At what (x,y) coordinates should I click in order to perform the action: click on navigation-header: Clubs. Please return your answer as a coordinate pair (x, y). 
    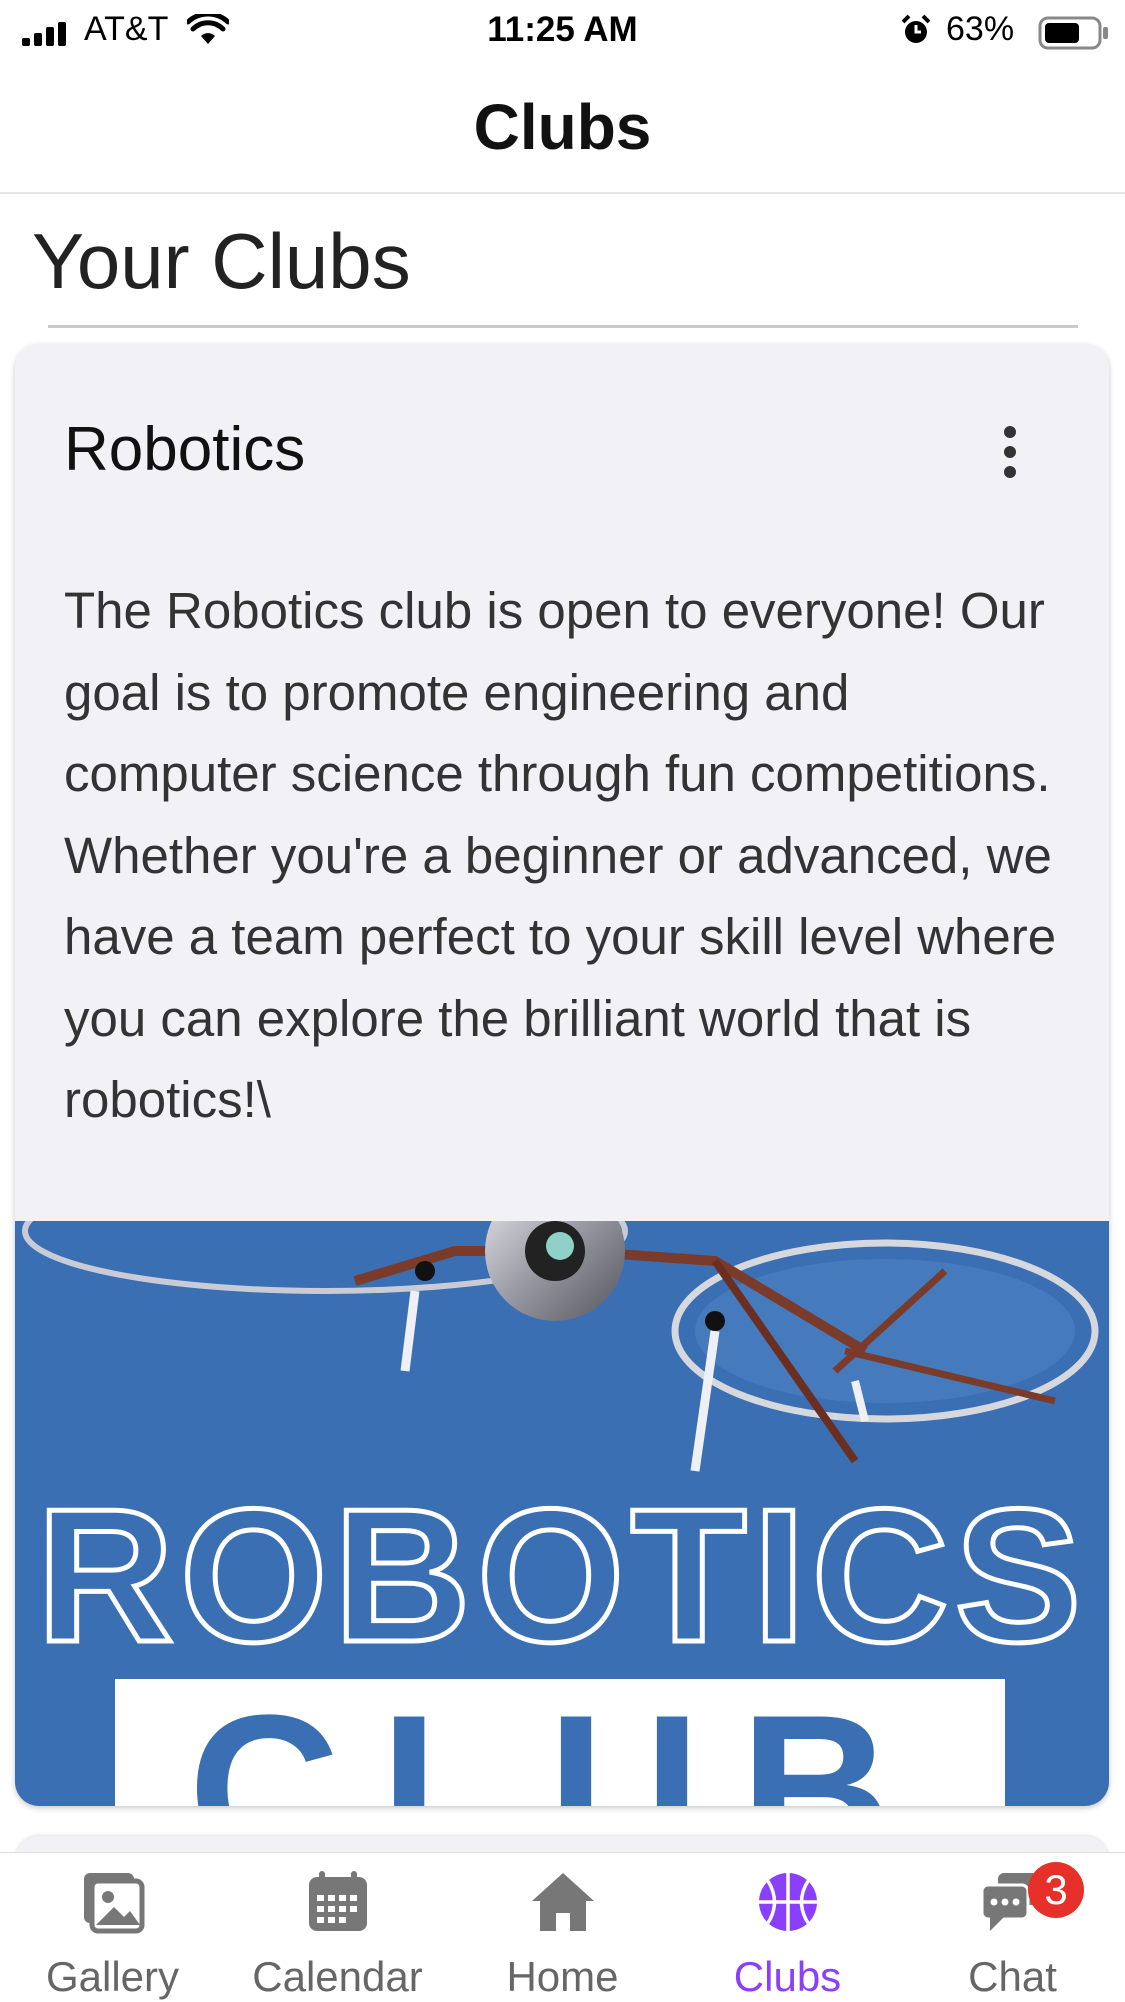
    Looking at the image, I should click on (562, 128).